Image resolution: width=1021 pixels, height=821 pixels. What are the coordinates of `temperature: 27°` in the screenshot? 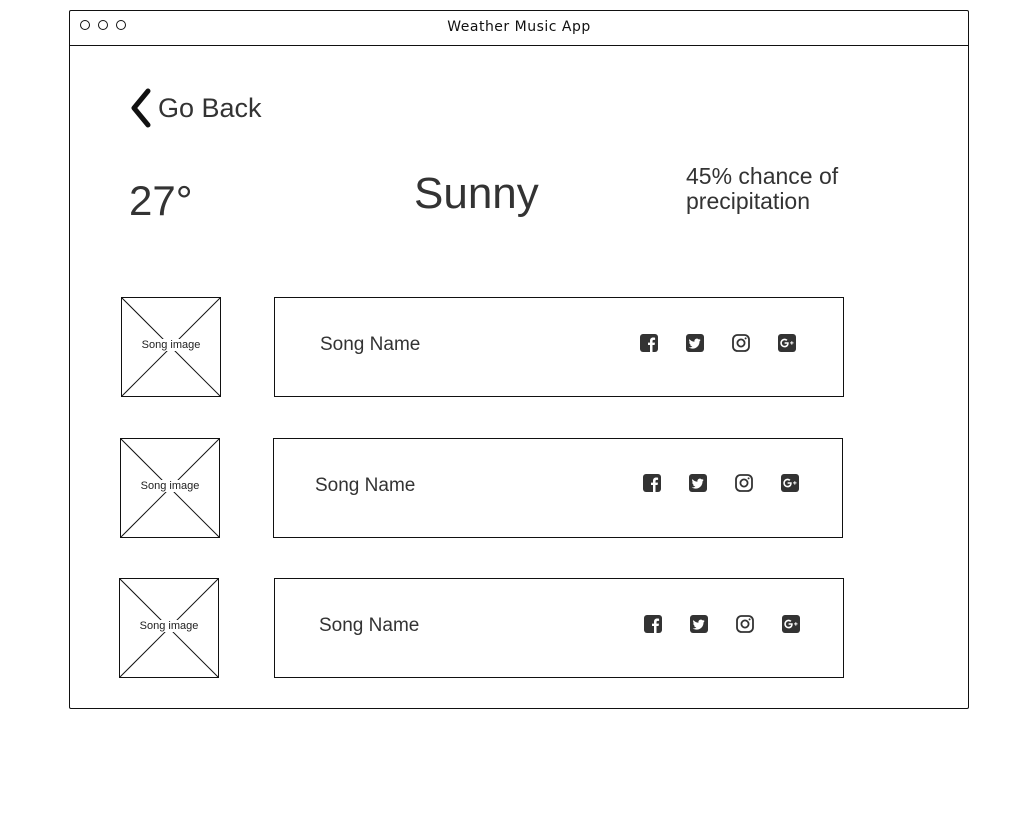 It's located at (161, 200).